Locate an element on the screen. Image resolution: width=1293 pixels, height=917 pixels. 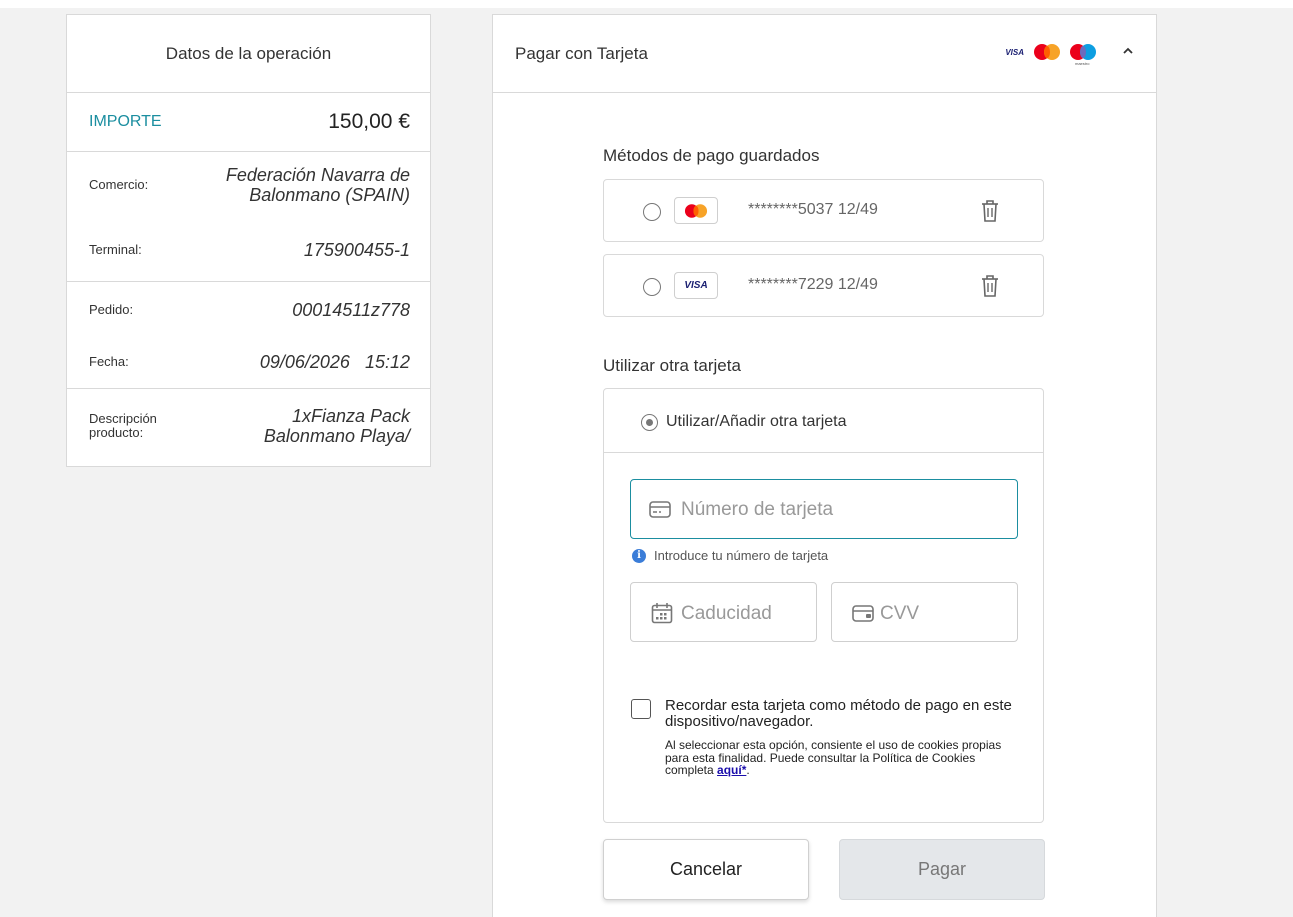
cookie-consent-end: . is located at coordinates (748, 770).